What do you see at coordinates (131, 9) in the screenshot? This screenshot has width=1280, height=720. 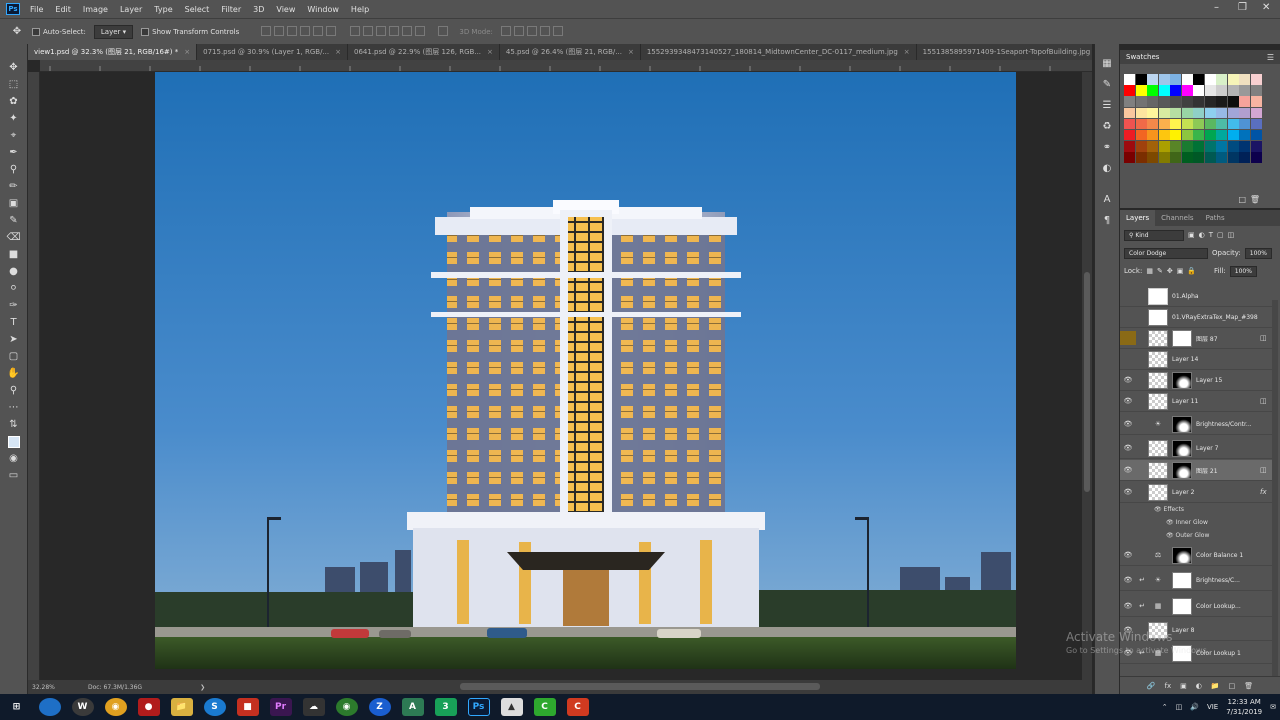 I see `menu-layer: Layer` at bounding box center [131, 9].